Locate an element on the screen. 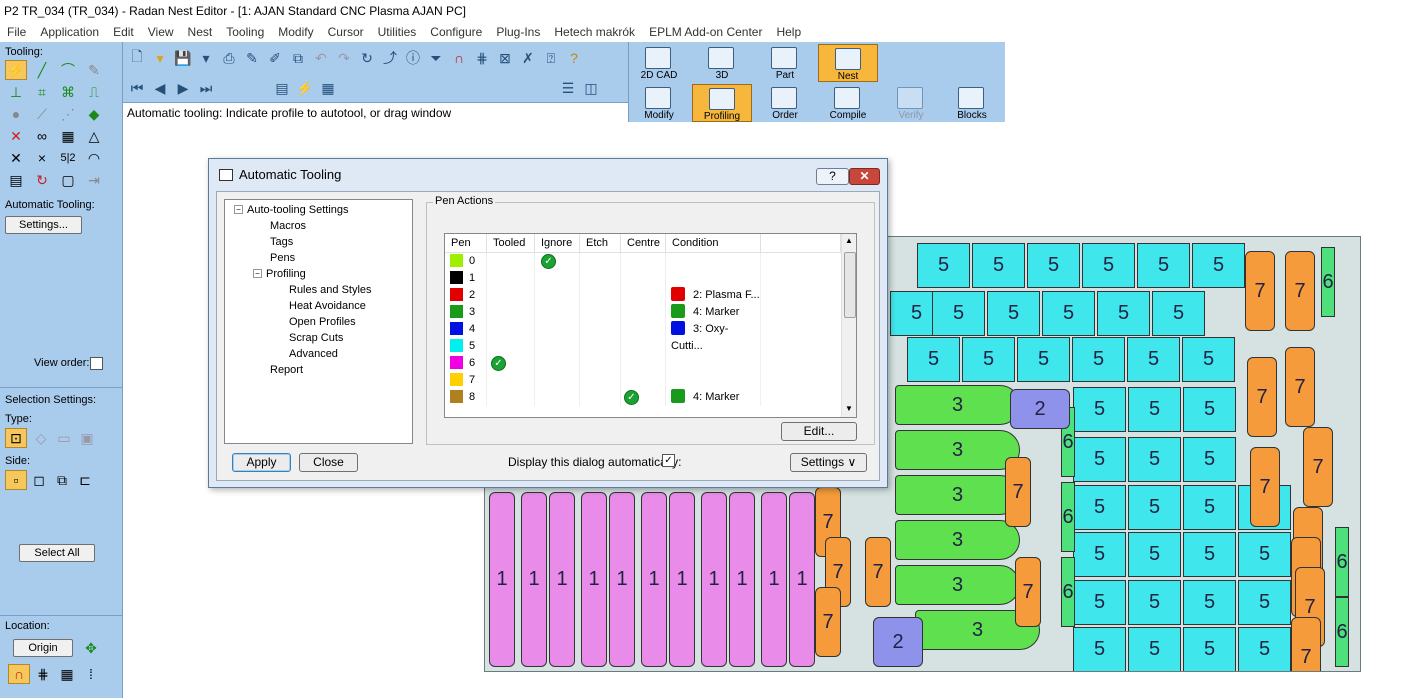 The height and width of the screenshot is (698, 1412). pen-cell: 3 is located at coordinates (466, 312).